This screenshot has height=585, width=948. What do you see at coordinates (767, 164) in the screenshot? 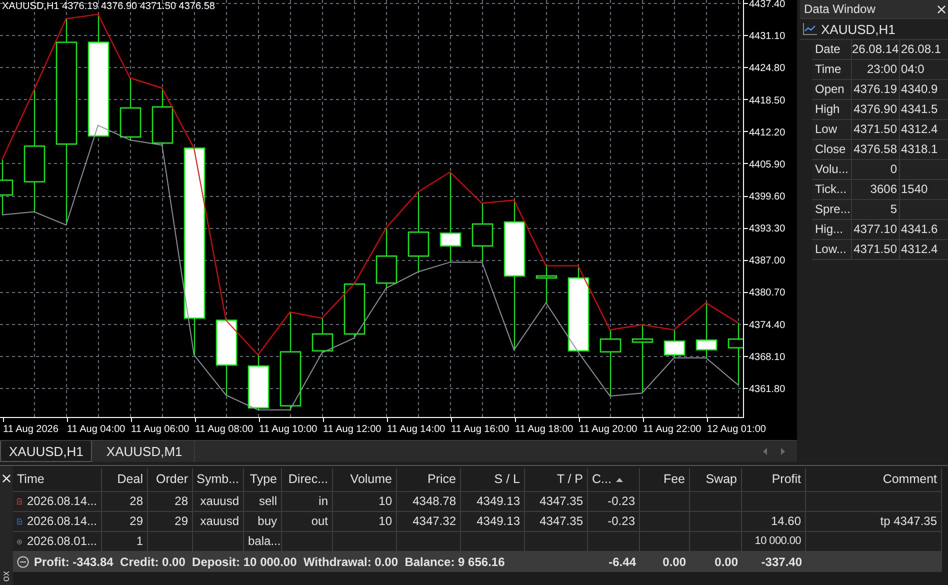
I see `price-label: 4405.90` at bounding box center [767, 164].